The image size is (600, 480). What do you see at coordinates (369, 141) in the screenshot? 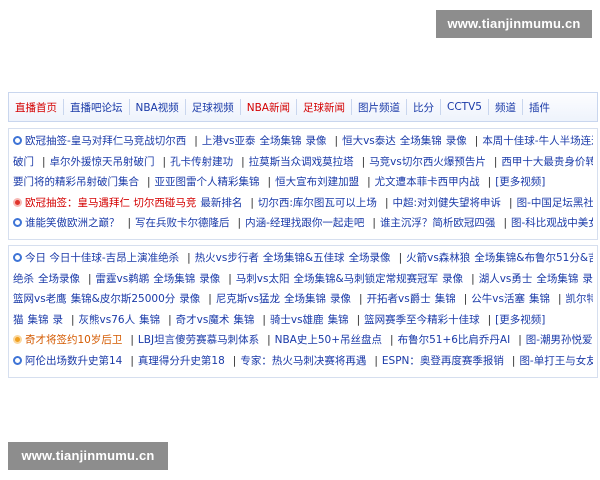
I see `news-link: 恒大vs泰达` at bounding box center [369, 141].